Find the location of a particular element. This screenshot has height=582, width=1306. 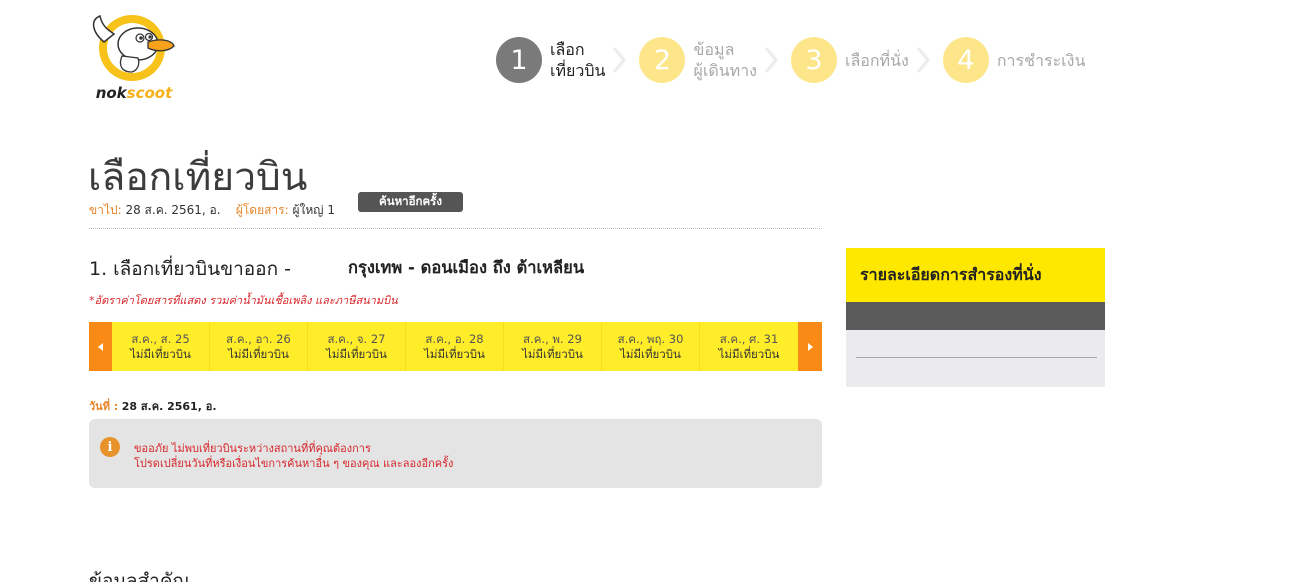

next-dates-button is located at coordinates (810, 346).